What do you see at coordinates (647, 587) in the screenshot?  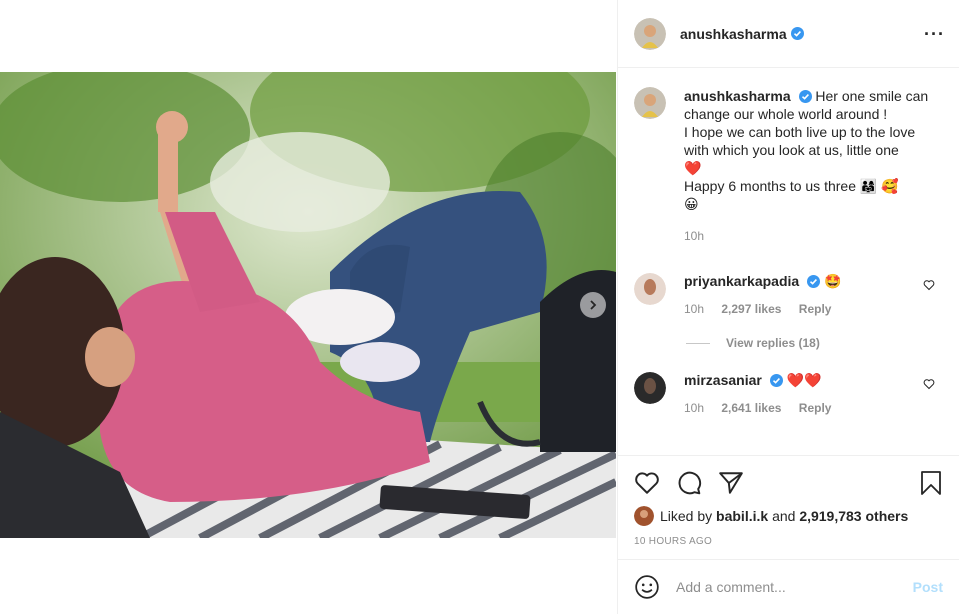 I see `emoji-smiley-icon` at bounding box center [647, 587].